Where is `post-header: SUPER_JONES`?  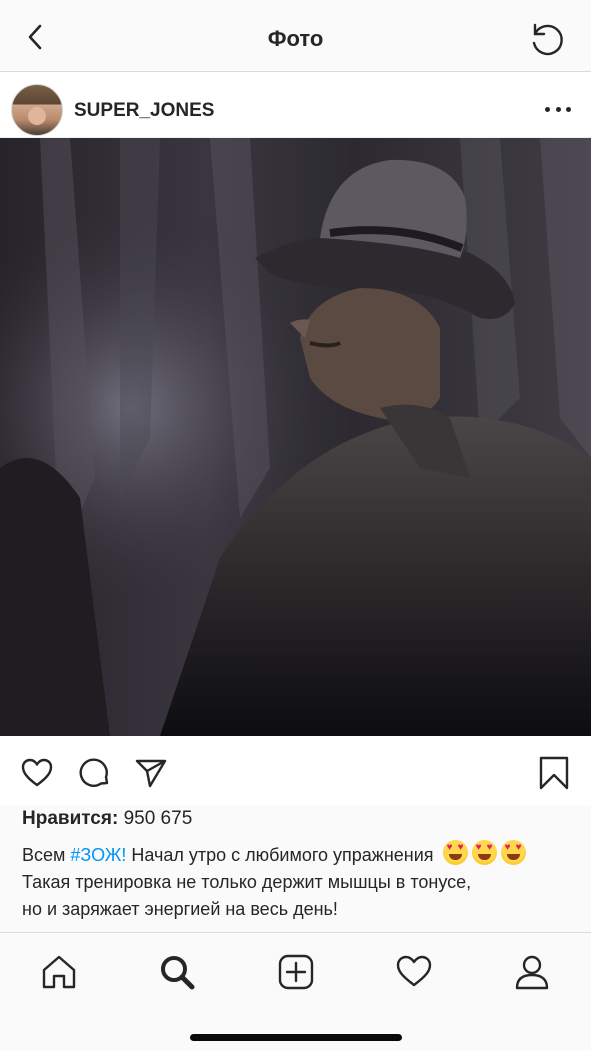 post-header: SUPER_JONES is located at coordinates (295, 105).